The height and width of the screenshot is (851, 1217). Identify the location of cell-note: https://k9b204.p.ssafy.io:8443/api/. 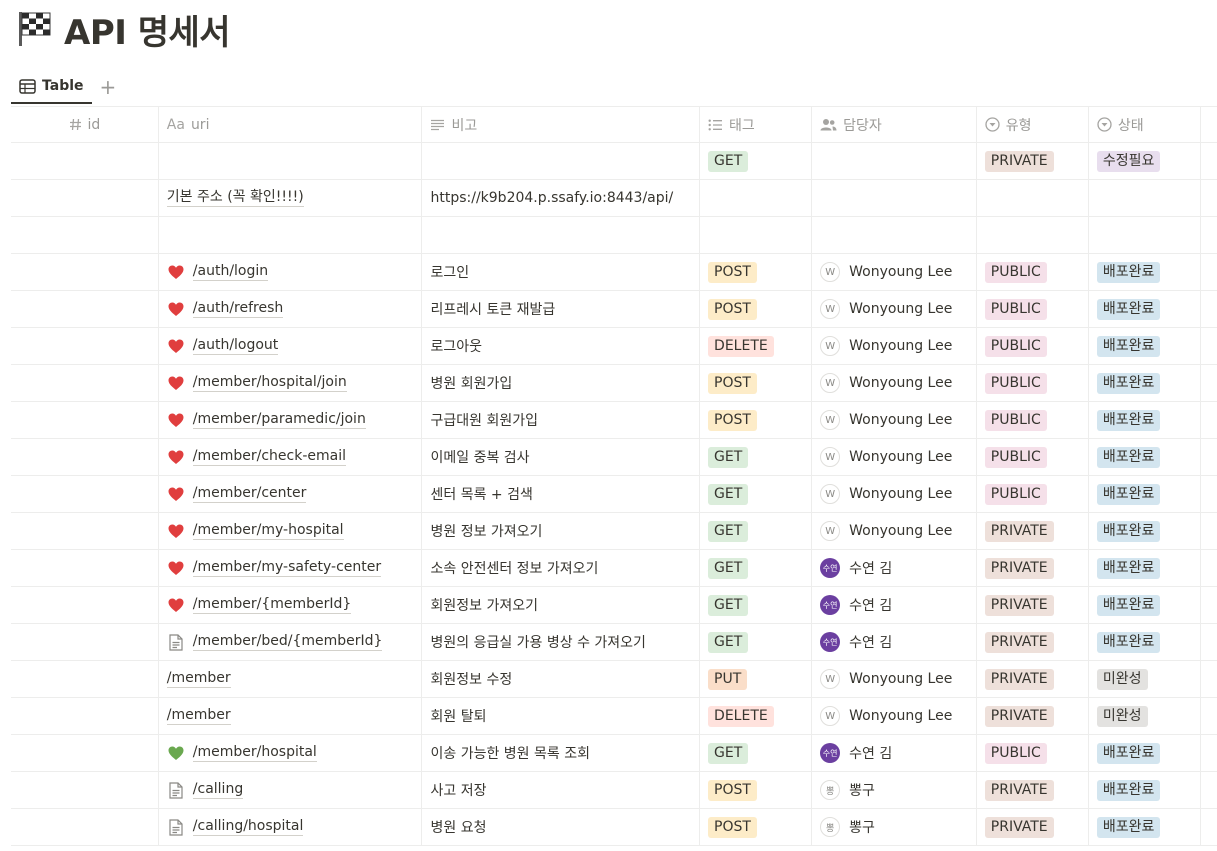
(561, 198).